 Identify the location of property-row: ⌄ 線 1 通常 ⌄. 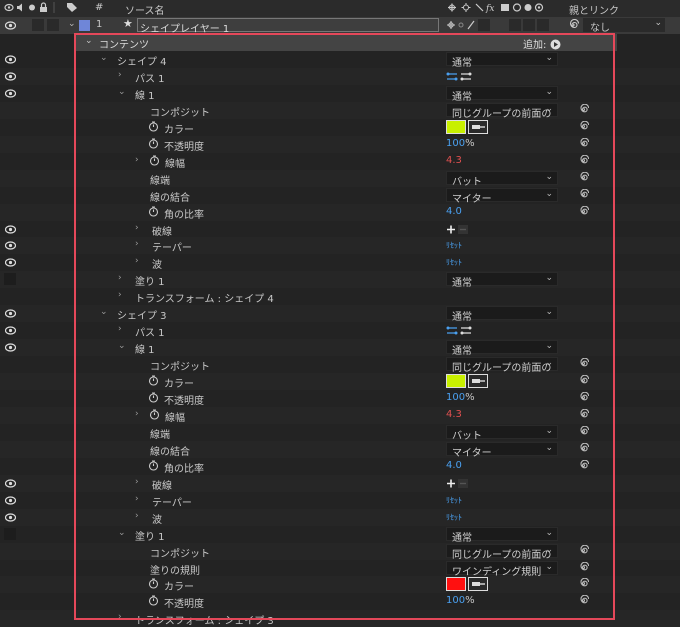
(340, 348).